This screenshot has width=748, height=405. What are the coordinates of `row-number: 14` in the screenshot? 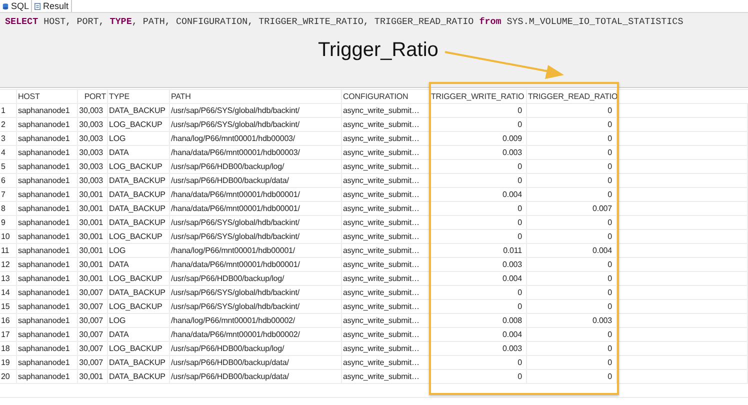 It's located at (8, 292).